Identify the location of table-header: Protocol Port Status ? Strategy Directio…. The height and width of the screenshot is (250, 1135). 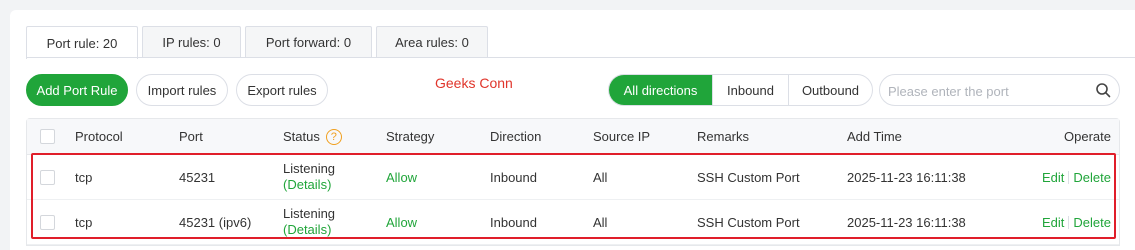
(573, 137).